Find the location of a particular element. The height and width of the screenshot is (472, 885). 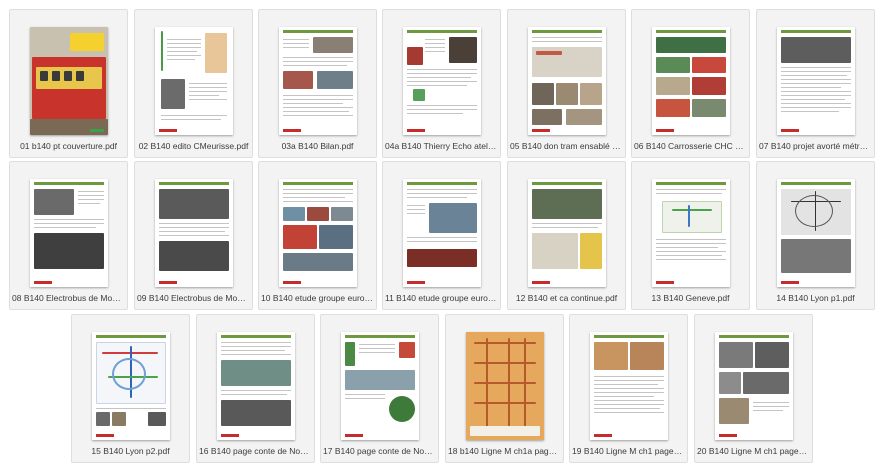

file-tile: 03a B140 Bilan.pdf is located at coordinates (317, 83).